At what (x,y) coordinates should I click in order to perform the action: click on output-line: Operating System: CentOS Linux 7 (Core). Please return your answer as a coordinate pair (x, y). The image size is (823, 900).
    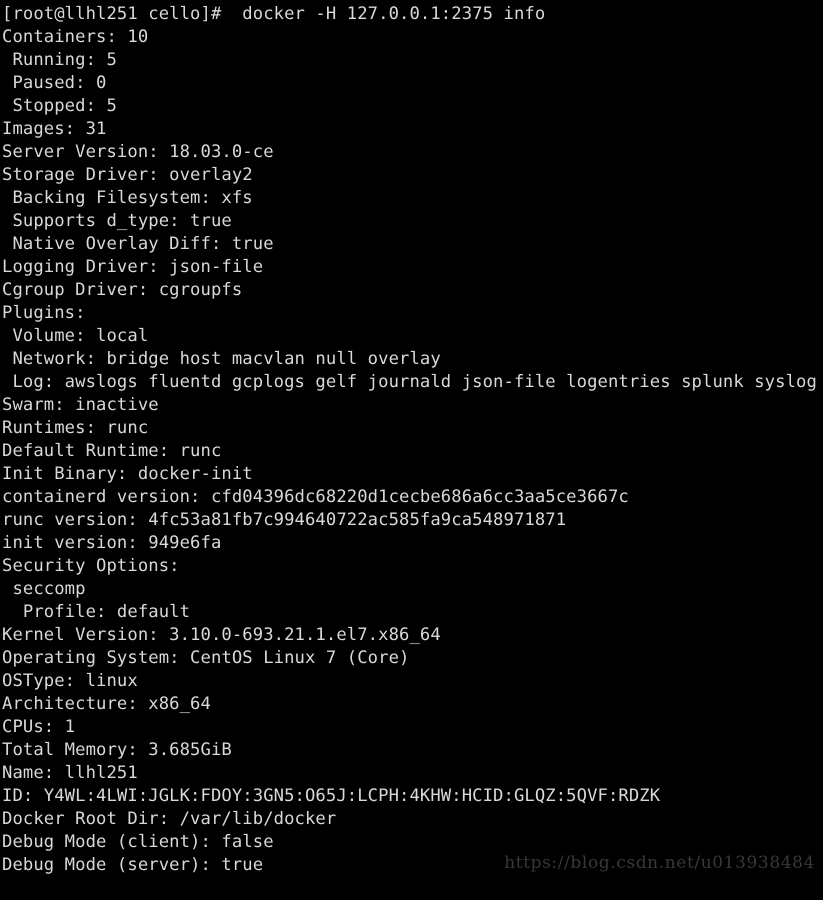
    Looking at the image, I should click on (206, 658).